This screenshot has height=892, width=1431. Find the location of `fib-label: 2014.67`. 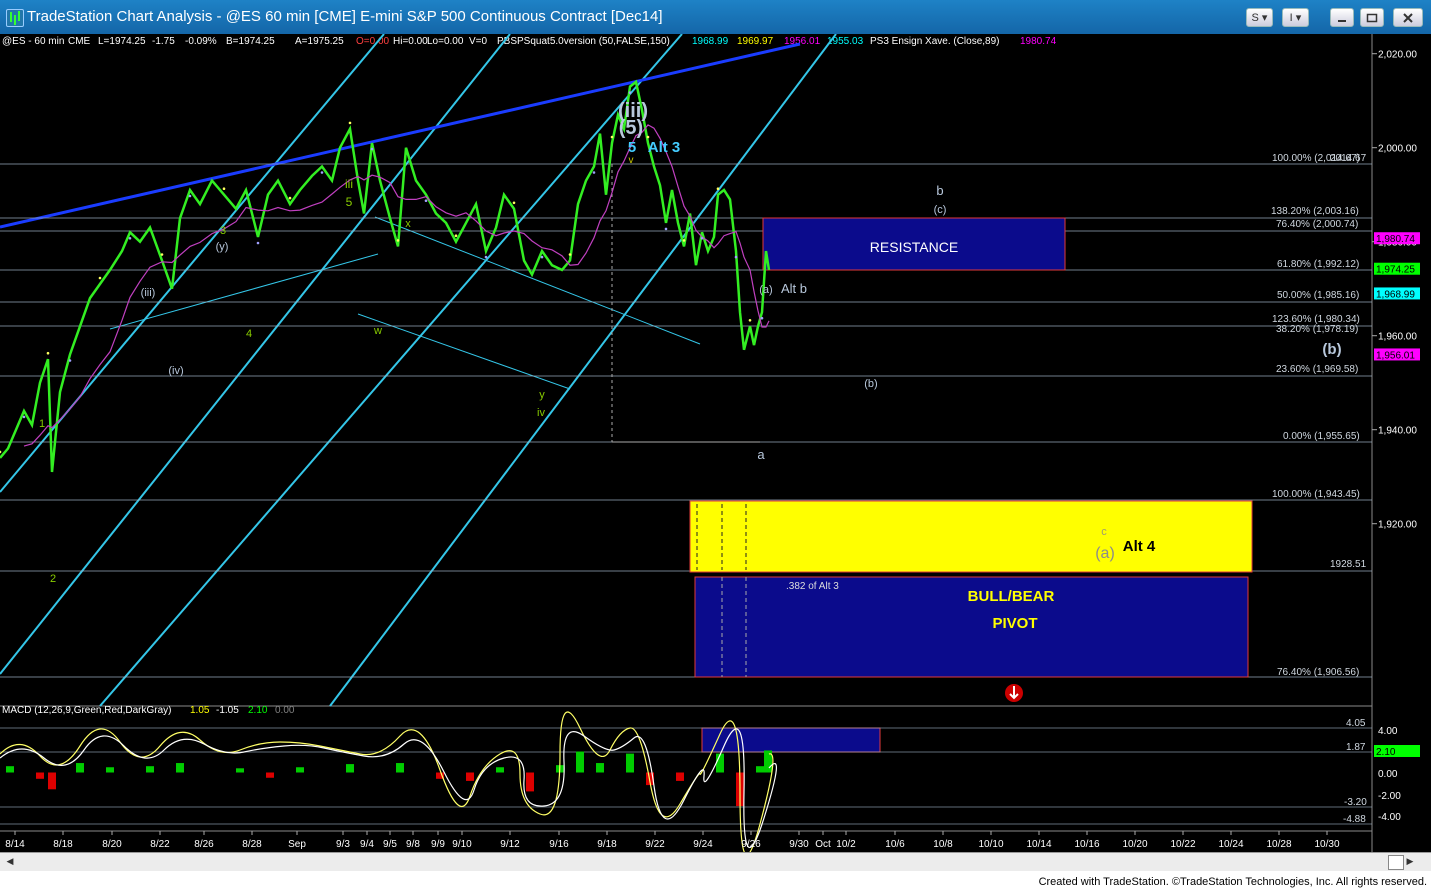

fib-label: 2014.67 is located at coordinates (1348, 158).